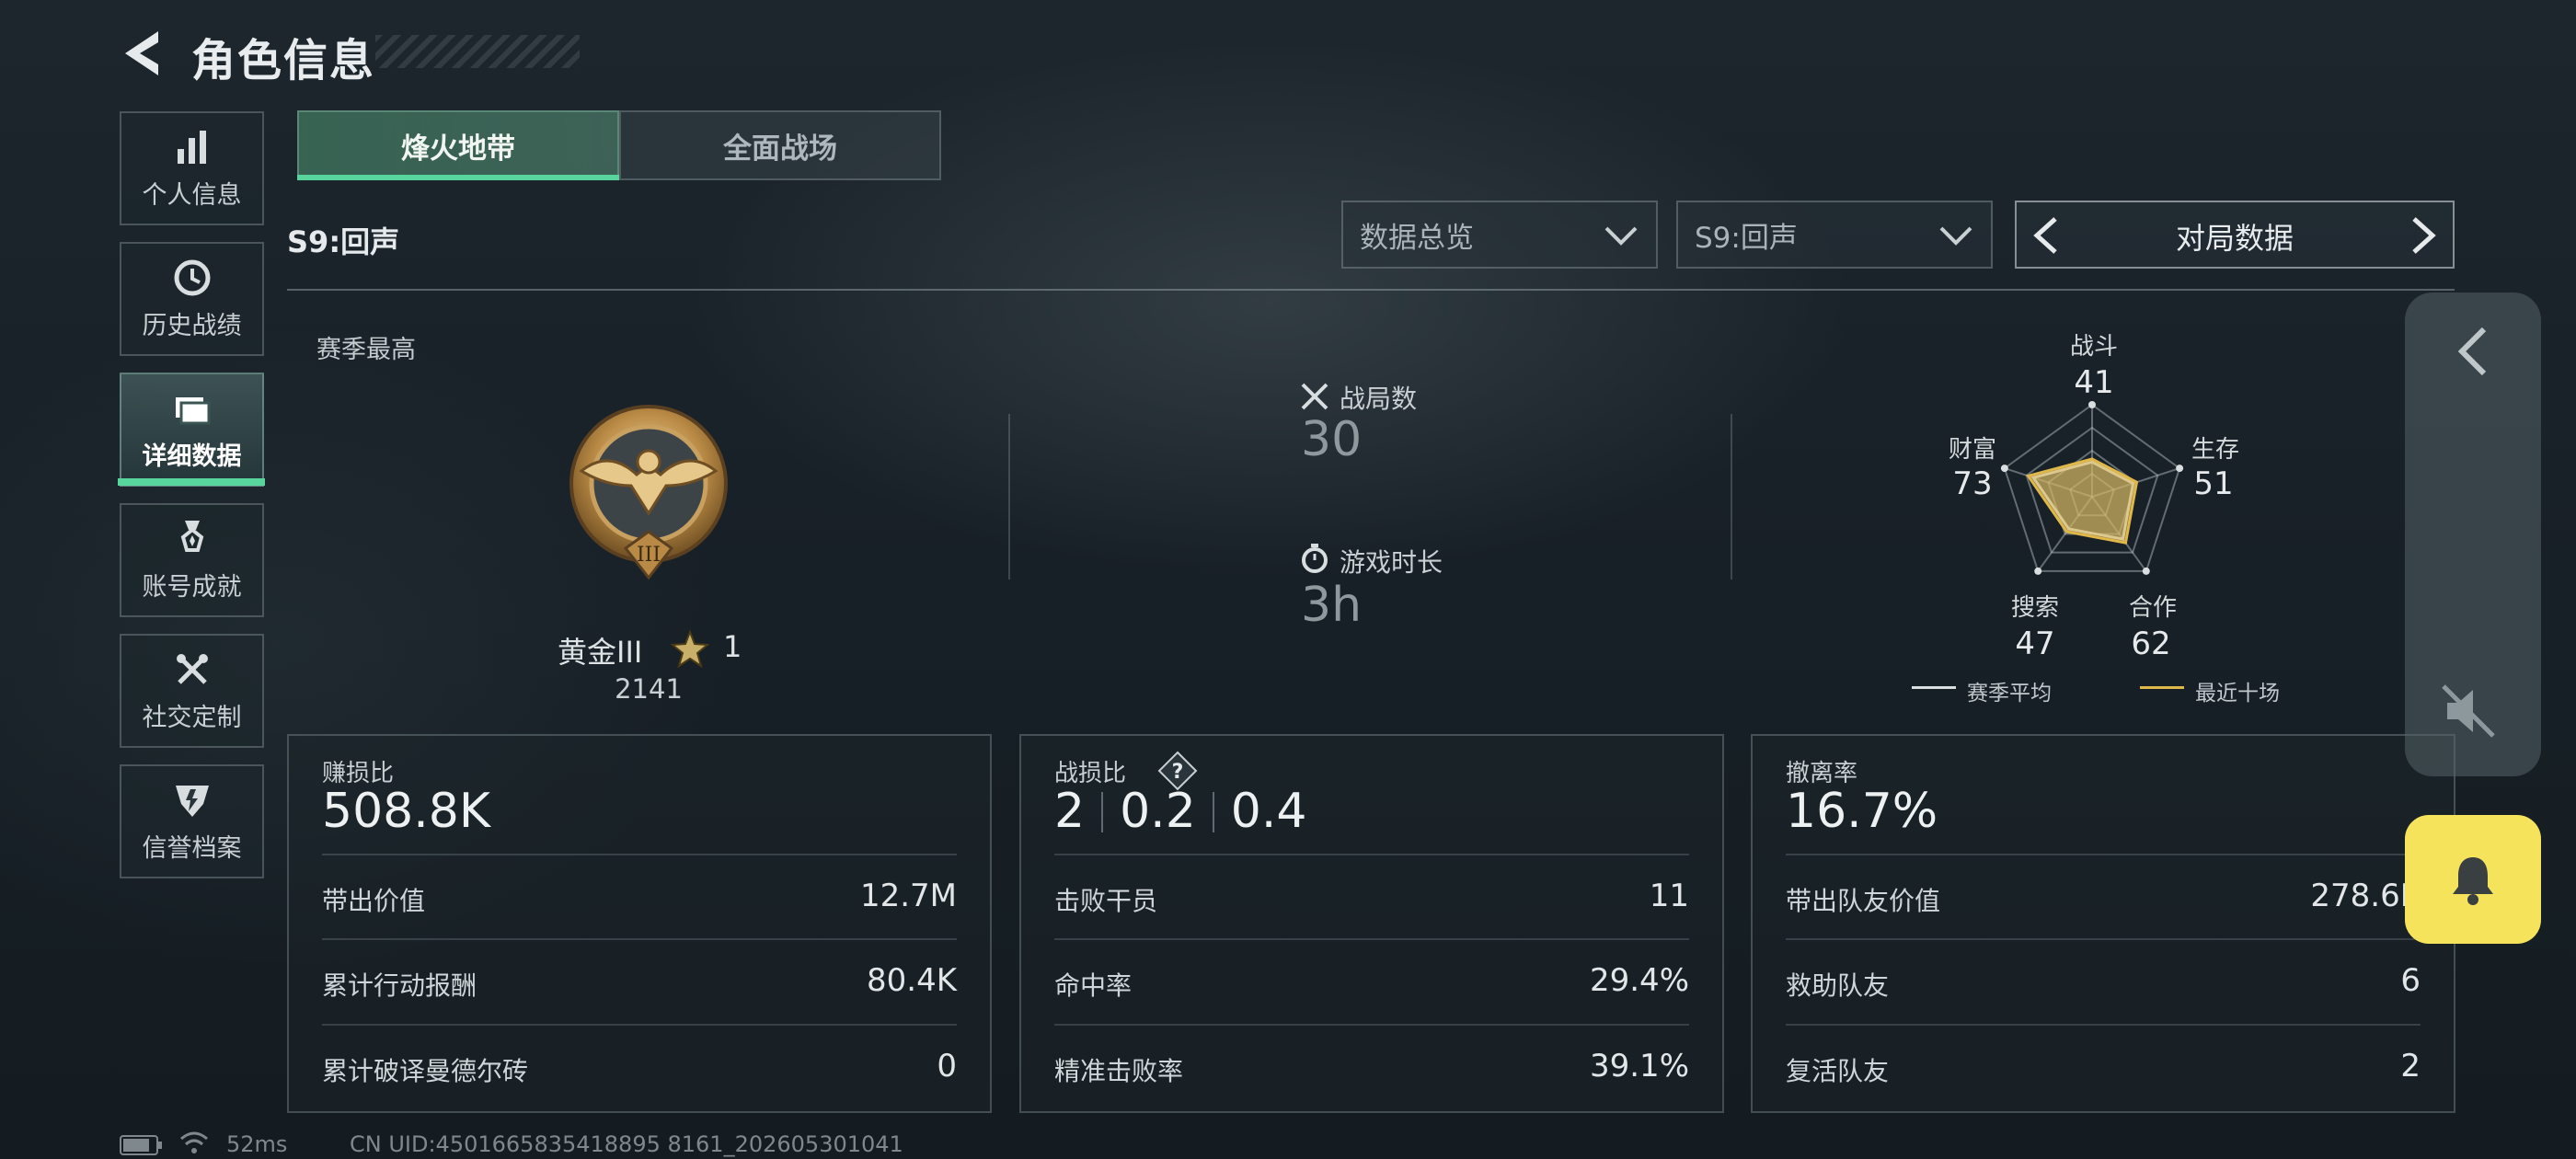 The width and height of the screenshot is (2576, 1159). What do you see at coordinates (192, 299) in the screenshot?
I see `nav-item-history: 历史战绩` at bounding box center [192, 299].